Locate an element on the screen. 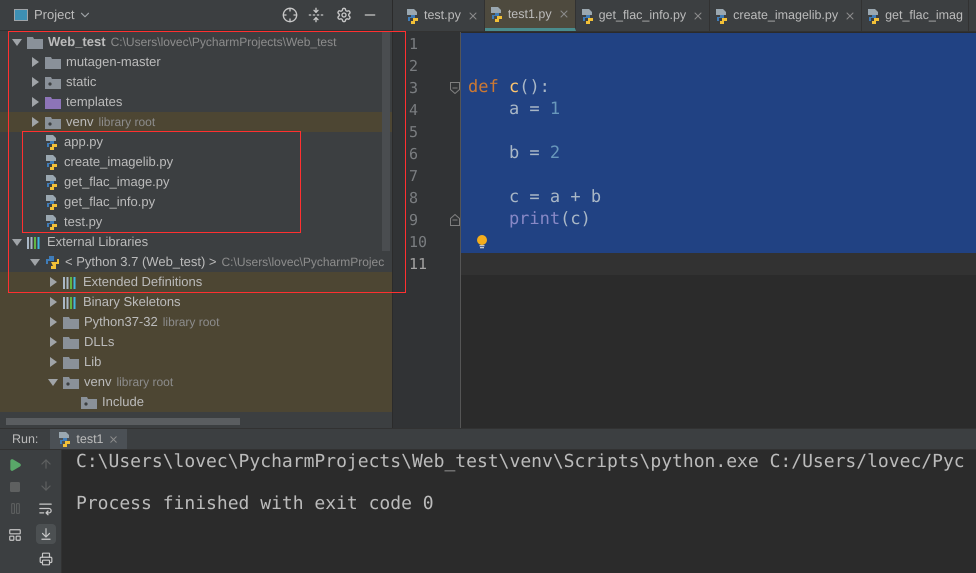 The height and width of the screenshot is (573, 976). line-number: 11 is located at coordinates (418, 264).